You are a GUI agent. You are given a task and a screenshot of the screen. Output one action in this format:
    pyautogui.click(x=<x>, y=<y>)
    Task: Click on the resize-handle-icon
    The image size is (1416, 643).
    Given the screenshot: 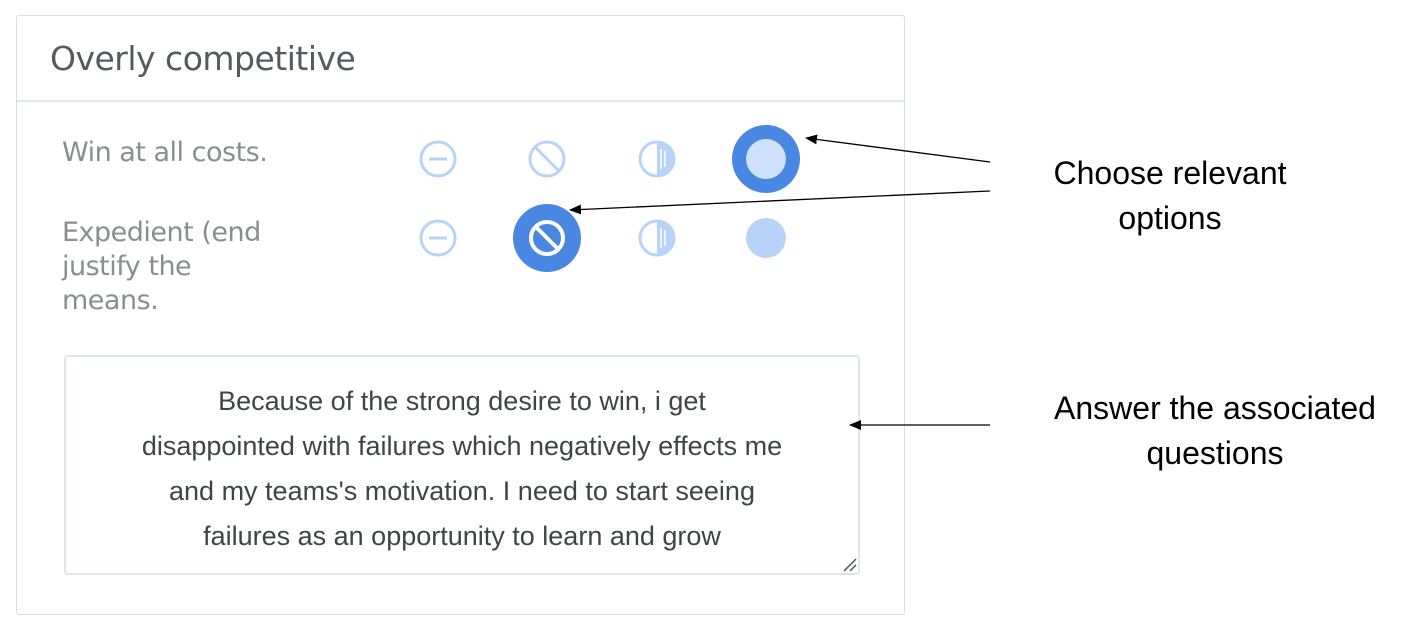 What is the action you would take?
    pyautogui.click(x=849, y=564)
    